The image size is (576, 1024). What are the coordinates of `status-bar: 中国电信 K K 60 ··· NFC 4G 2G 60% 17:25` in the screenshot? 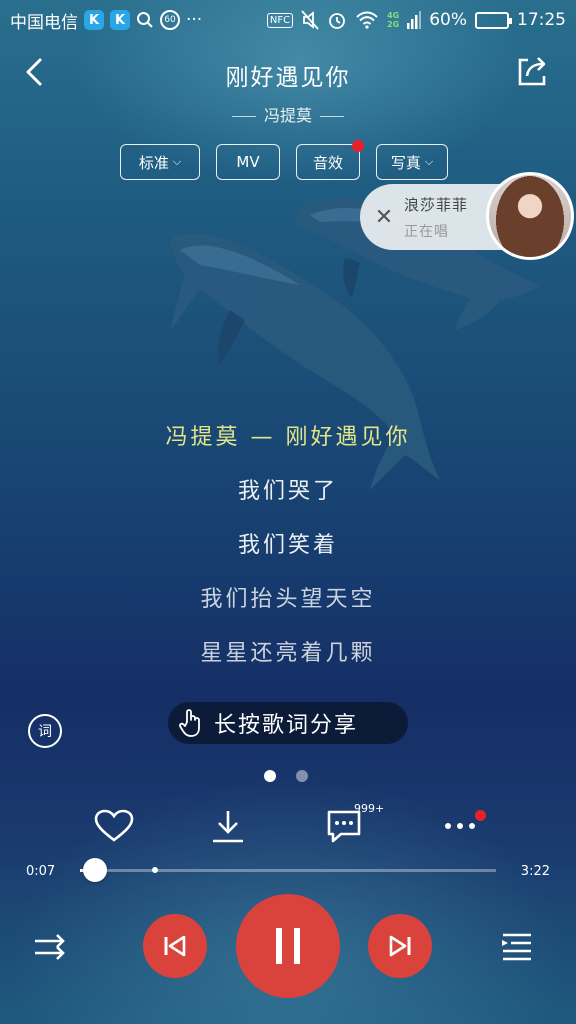 It's located at (288, 20).